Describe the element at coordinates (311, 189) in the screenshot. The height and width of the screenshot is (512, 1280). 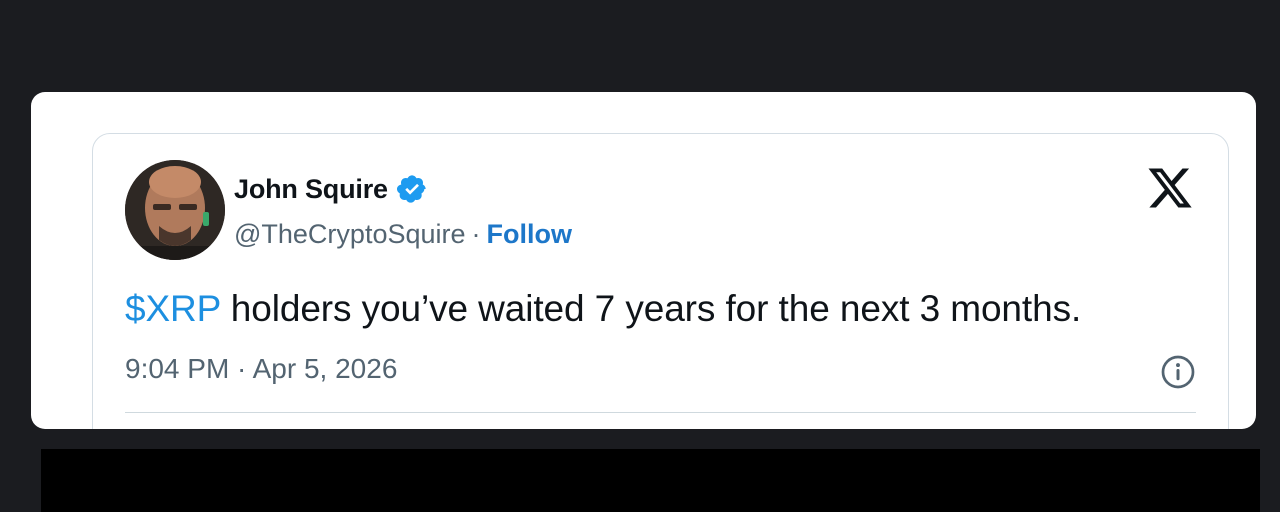
I see `author-name: John Squire` at that location.